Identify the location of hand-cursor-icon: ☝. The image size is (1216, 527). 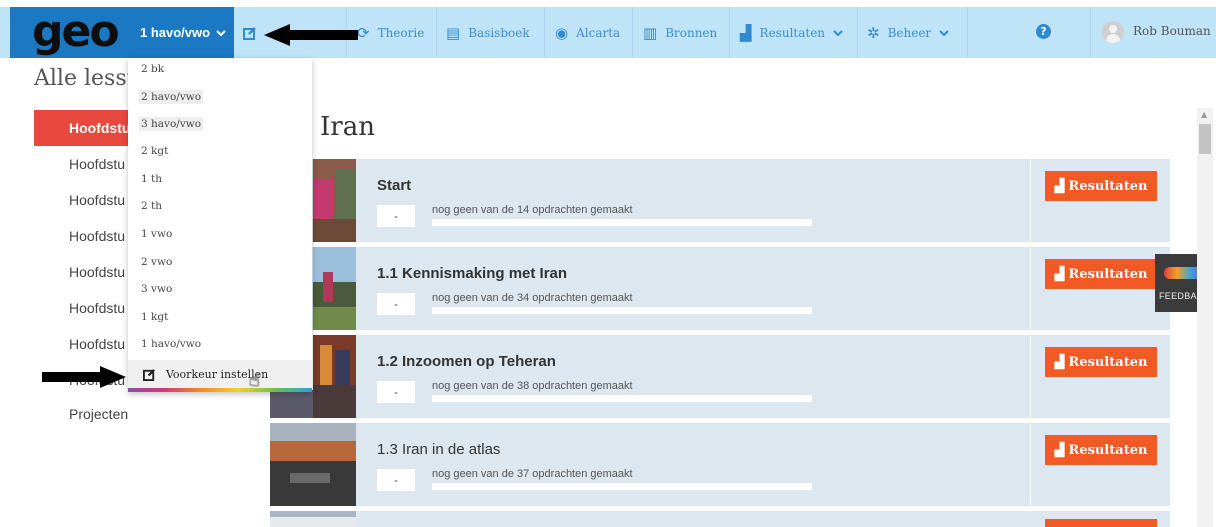
(254, 380).